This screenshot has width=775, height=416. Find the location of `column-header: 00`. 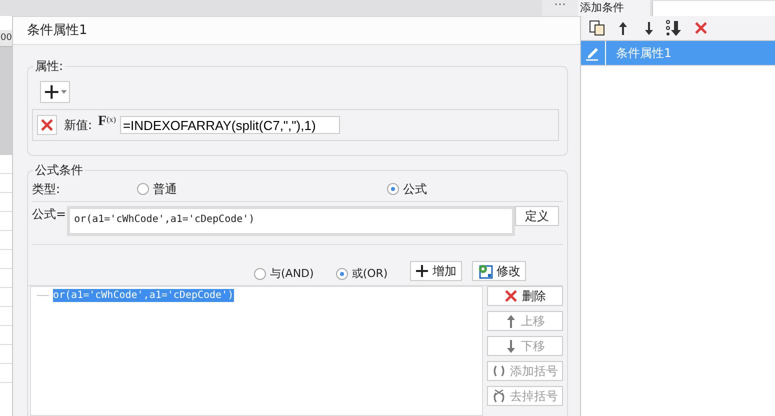

column-header: 00 is located at coordinates (6, 38).